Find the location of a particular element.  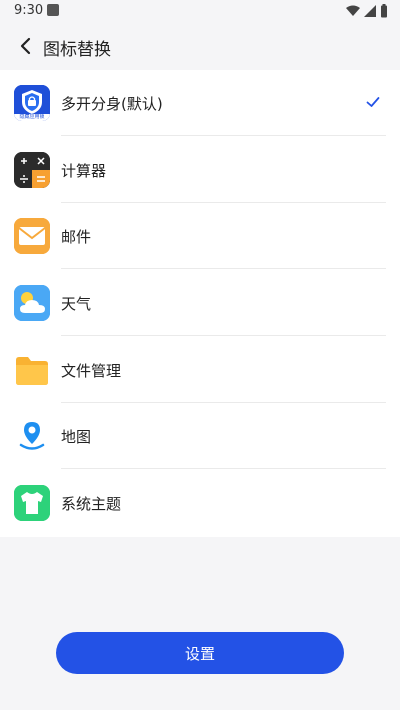

icon-option-label: 计算器 is located at coordinates (84, 171).